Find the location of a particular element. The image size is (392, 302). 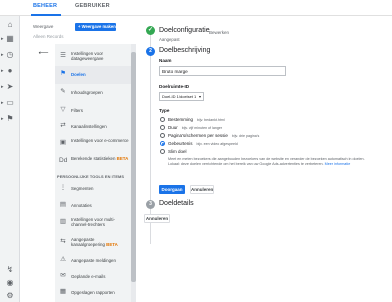

nav-item-label: Inhoudsgroepen is located at coordinates (87, 92).